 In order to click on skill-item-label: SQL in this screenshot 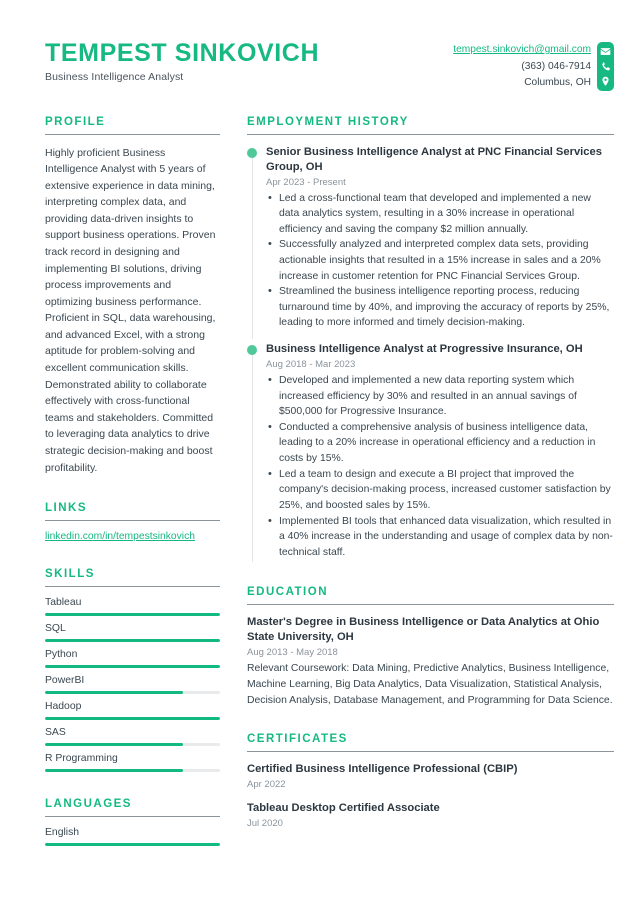, I will do `click(55, 629)`.